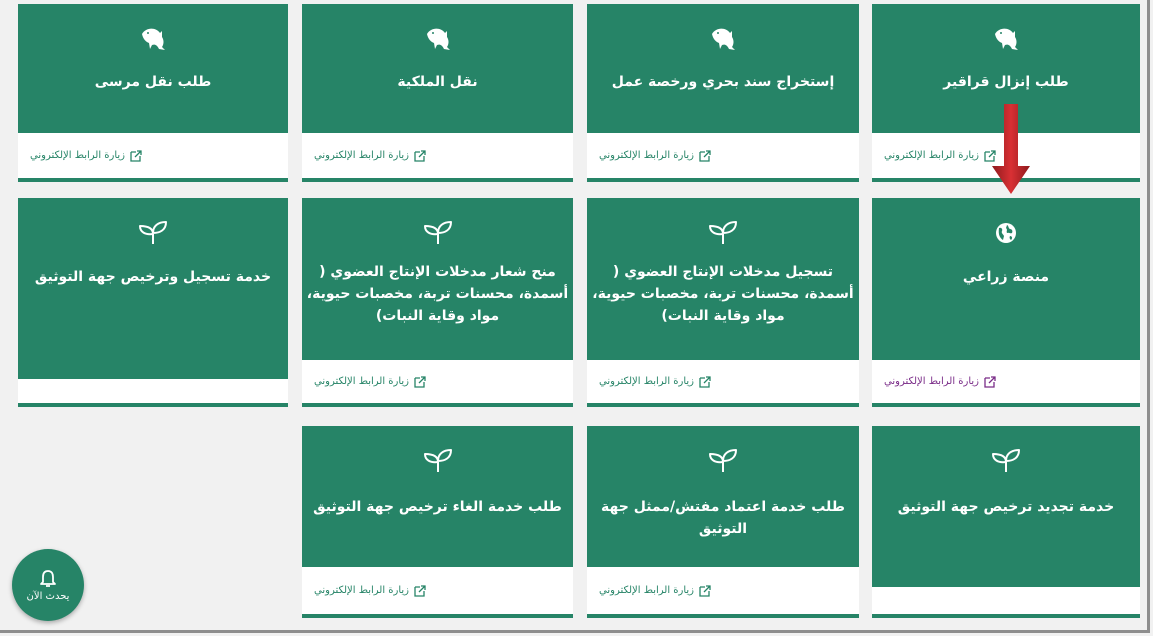 Image resolution: width=1153 pixels, height=636 pixels. I want to click on updates-now-button: يحدث الآن, so click(48, 585).